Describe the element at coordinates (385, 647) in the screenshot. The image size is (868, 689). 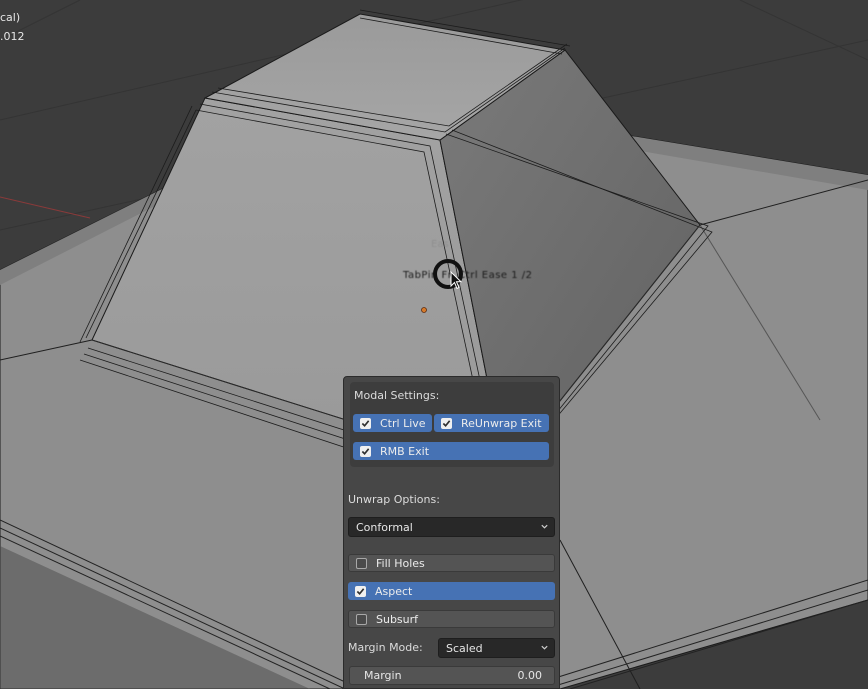
I see `margin-mode-label: Margin Mode:` at that location.